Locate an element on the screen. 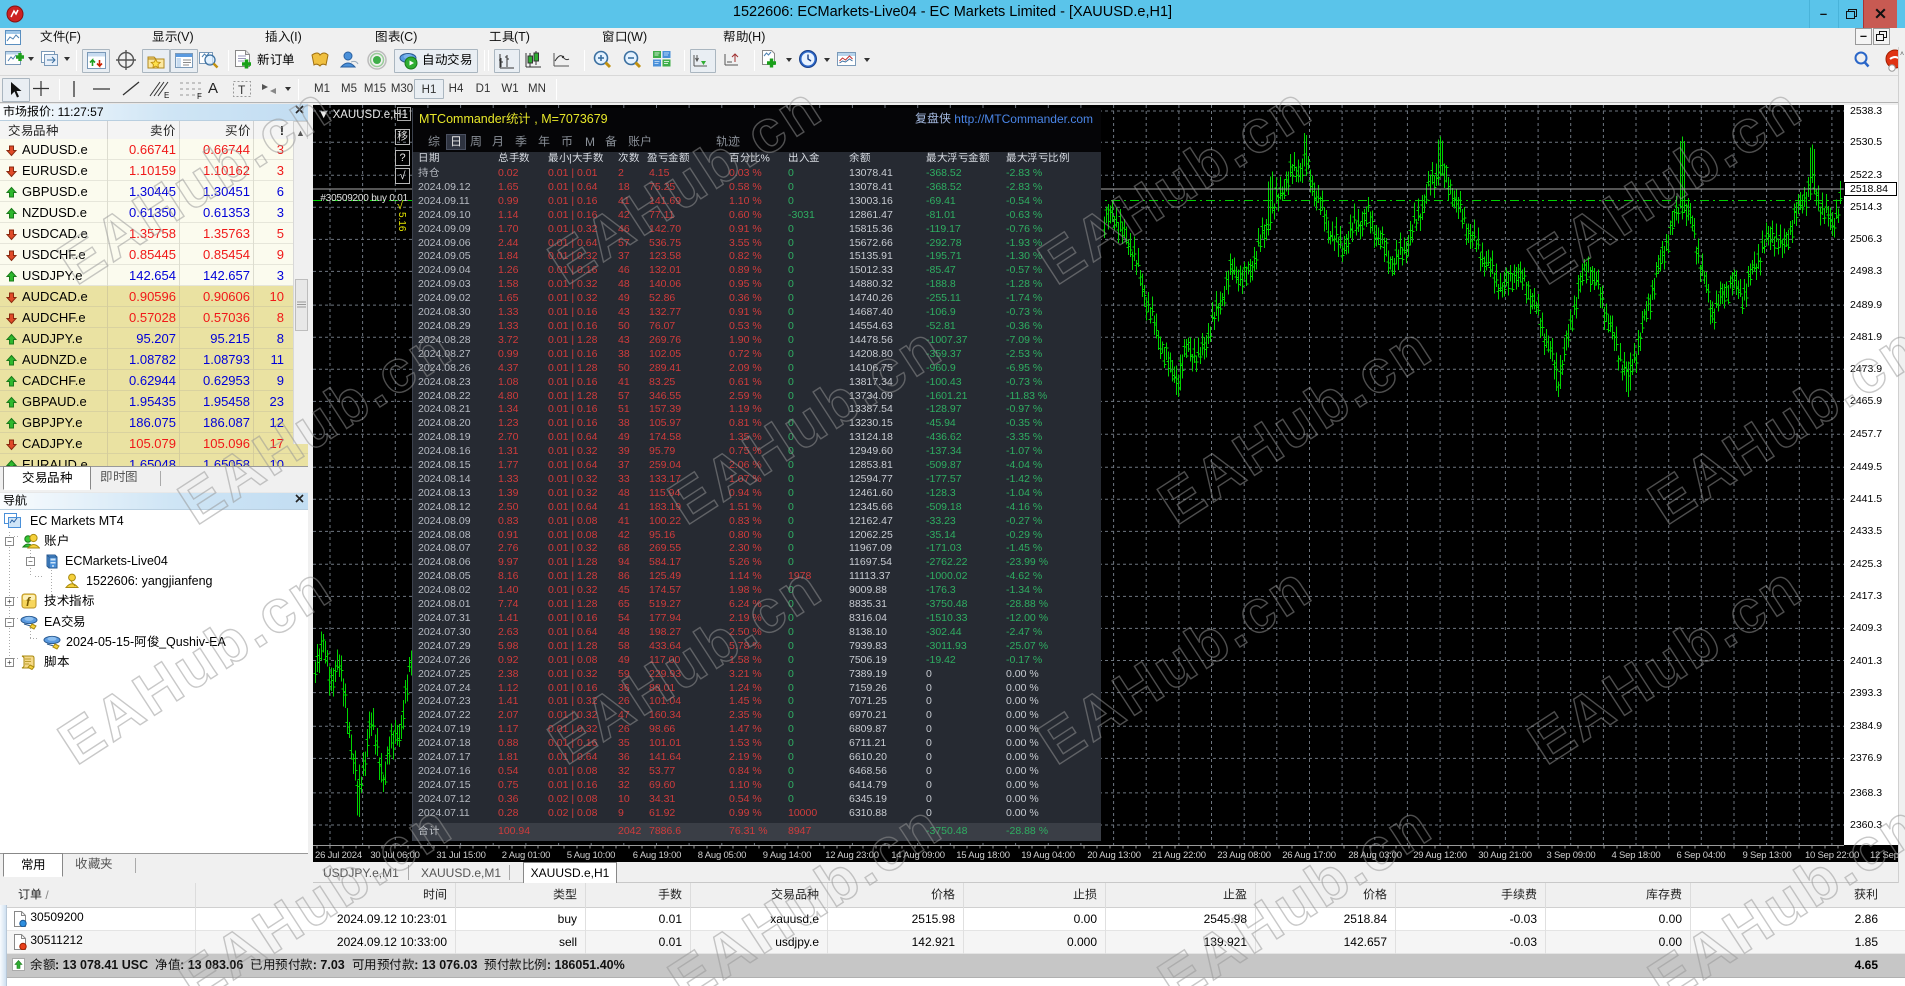 This screenshot has height=986, width=1905. svg-text: T is located at coordinates (242, 90).